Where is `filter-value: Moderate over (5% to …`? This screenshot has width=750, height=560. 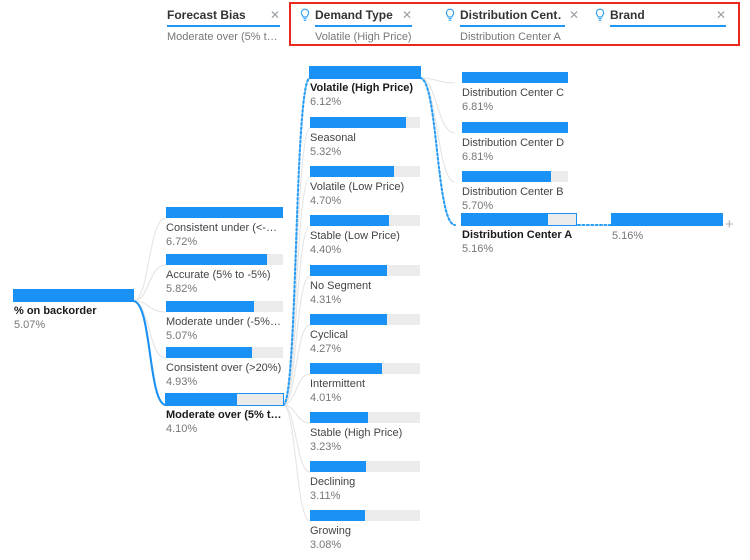 filter-value: Moderate over (5% to … is located at coordinates (223, 37).